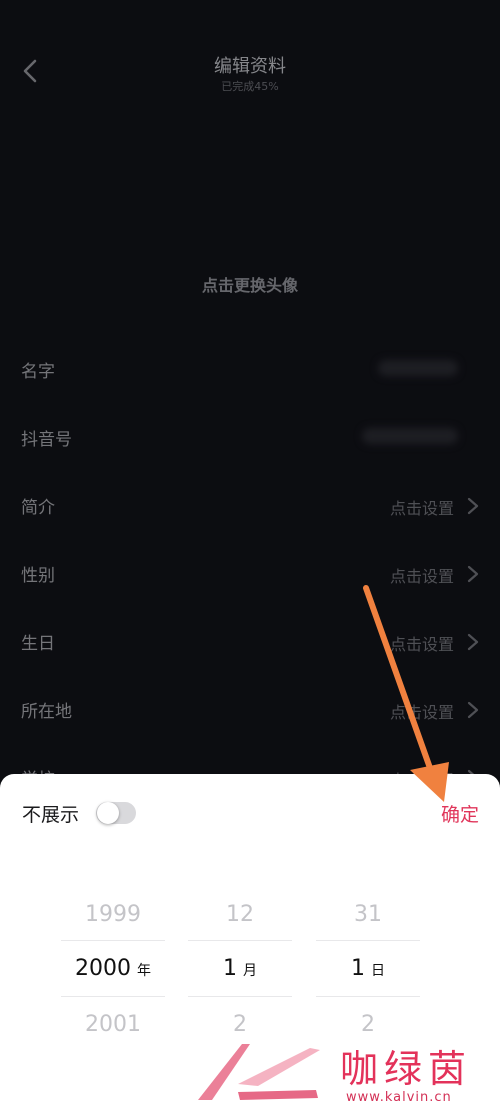 This screenshot has width=500, height=1111. What do you see at coordinates (368, 914) in the screenshot?
I see `day-prev: 31` at bounding box center [368, 914].